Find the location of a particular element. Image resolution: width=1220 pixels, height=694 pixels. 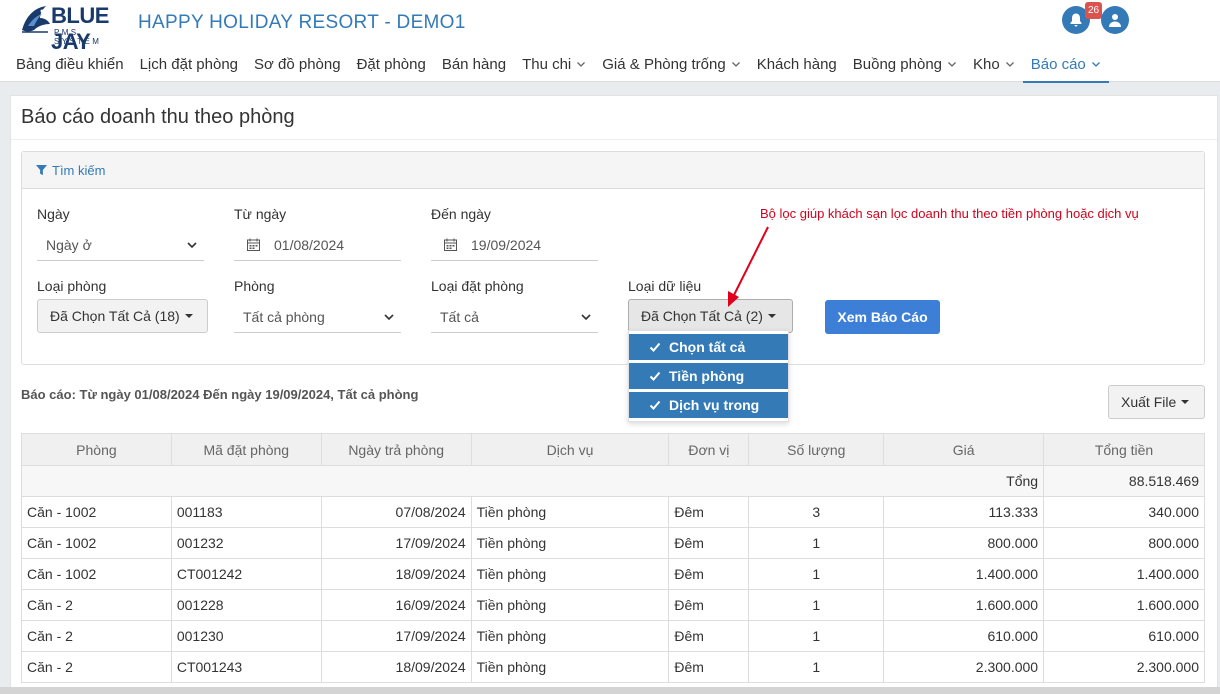

table-cell: 610.000 is located at coordinates (964, 636).